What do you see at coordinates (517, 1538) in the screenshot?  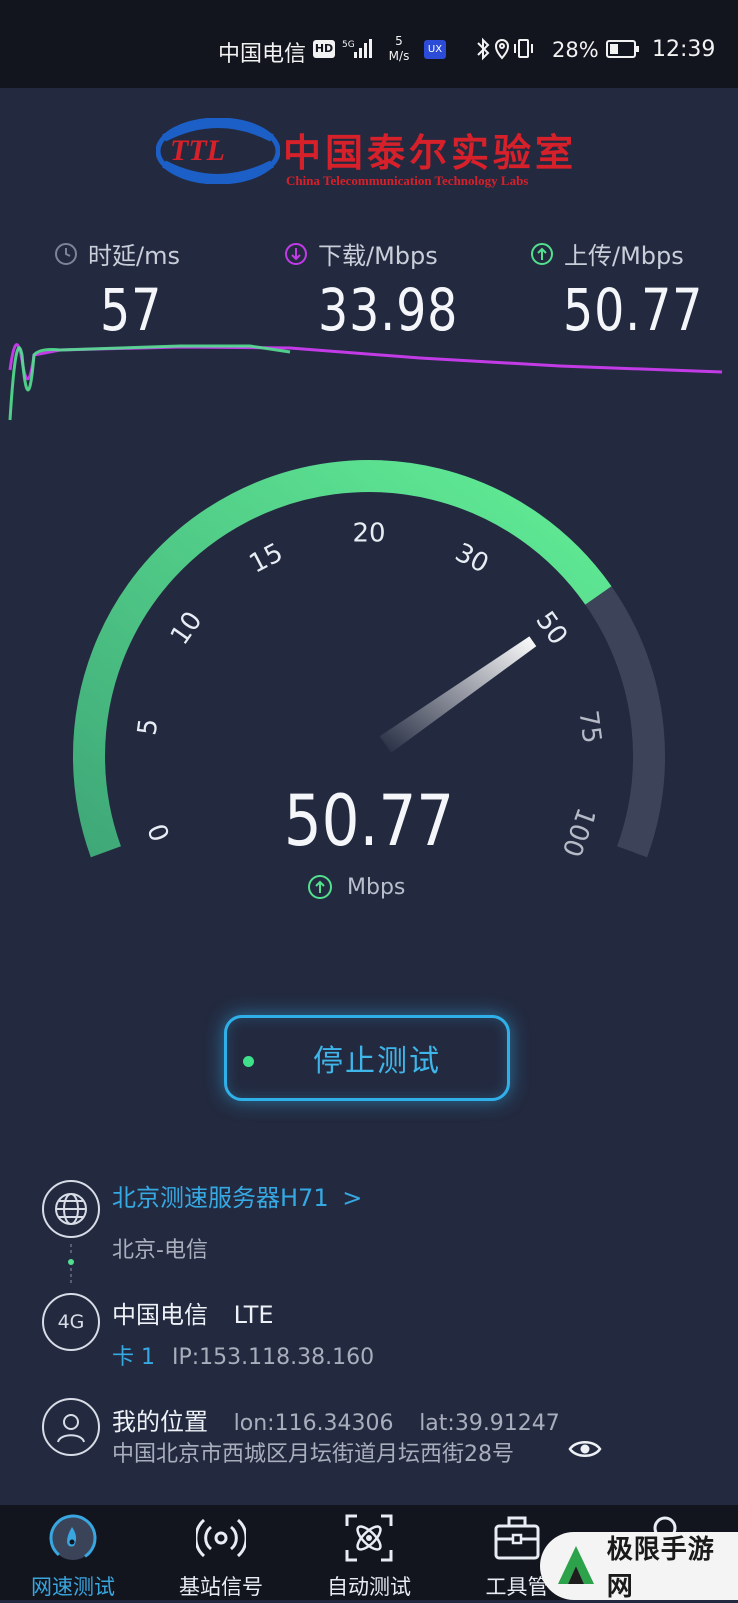 I see `toolbox-icon` at bounding box center [517, 1538].